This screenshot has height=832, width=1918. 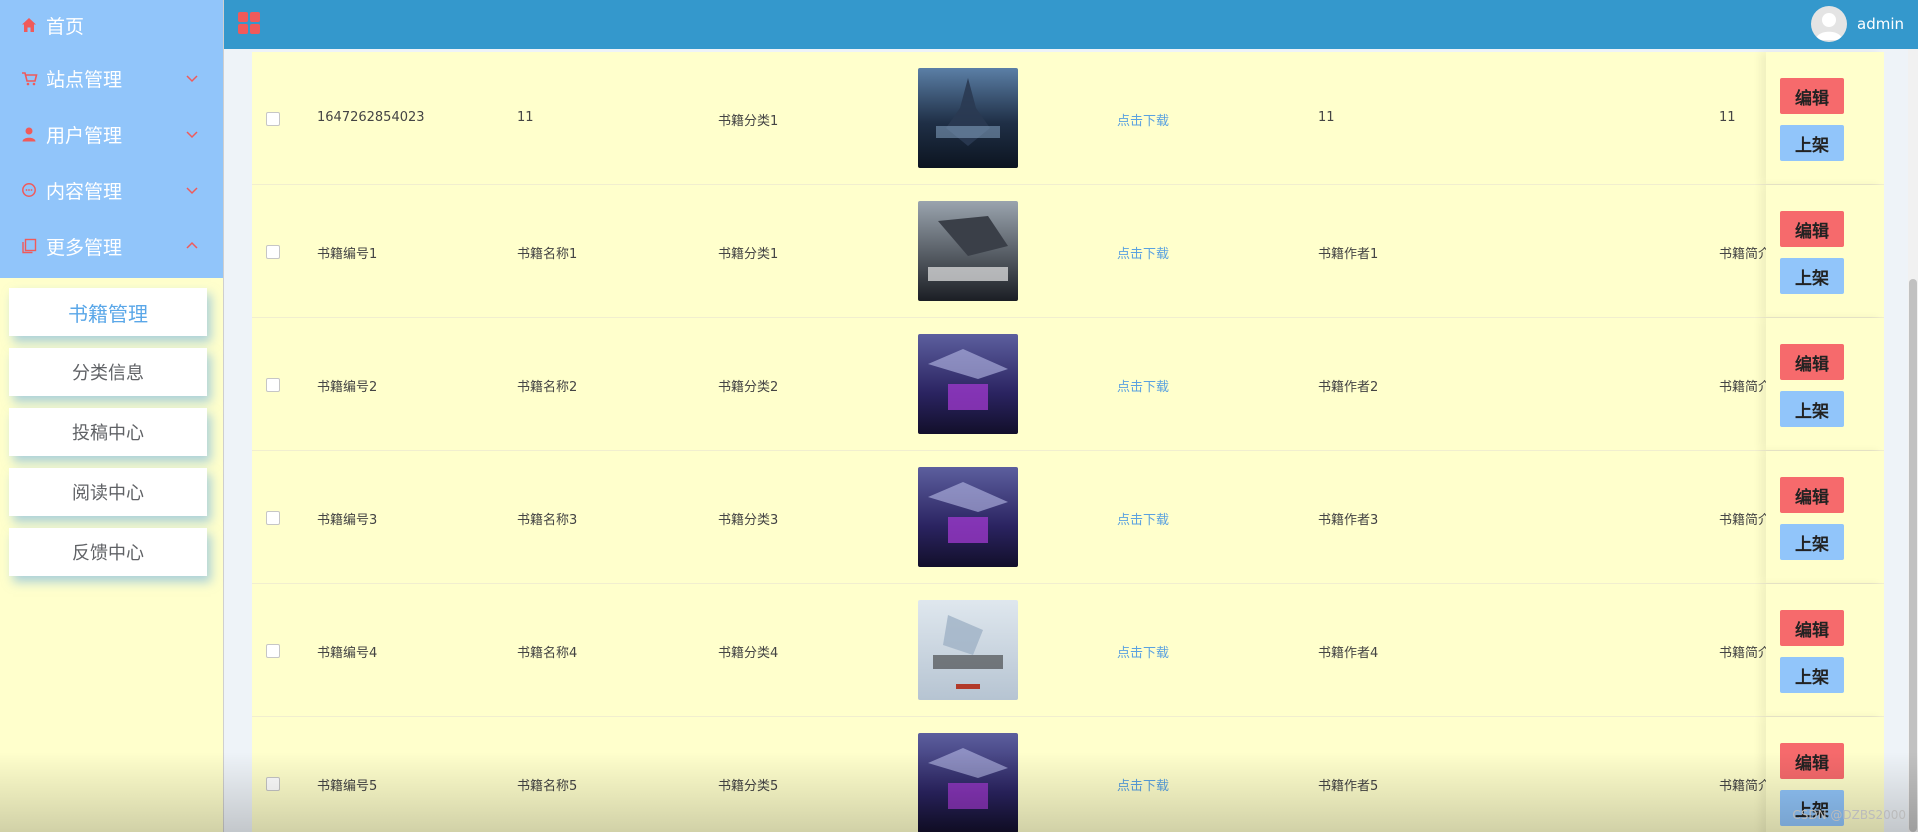 What do you see at coordinates (84, 247) in the screenshot?
I see `sidebar-item-label: 更多管理` at bounding box center [84, 247].